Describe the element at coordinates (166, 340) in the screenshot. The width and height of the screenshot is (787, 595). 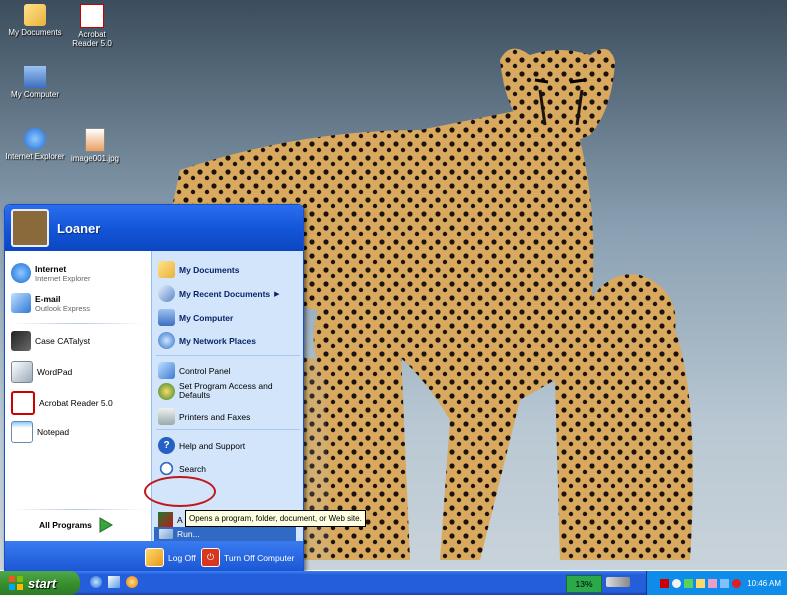
I see `network-icon` at that location.